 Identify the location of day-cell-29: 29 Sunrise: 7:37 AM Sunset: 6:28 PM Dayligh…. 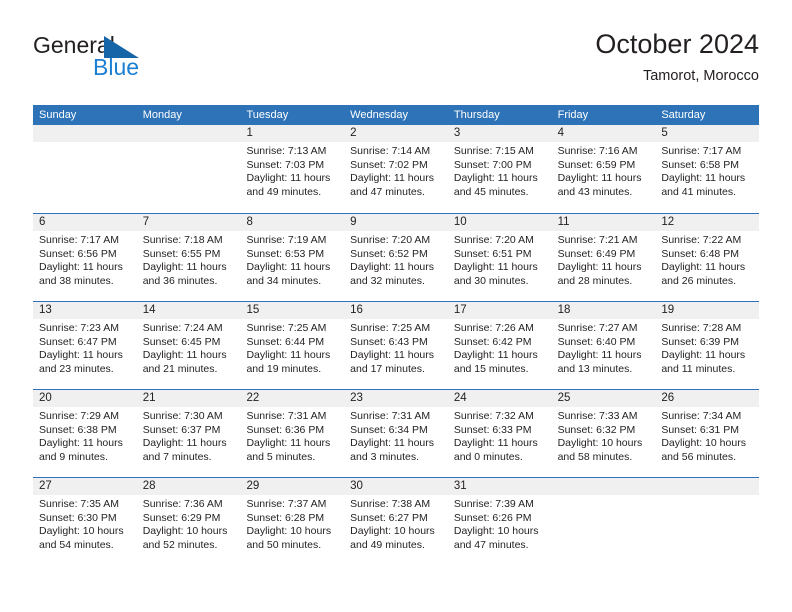
(292, 521).